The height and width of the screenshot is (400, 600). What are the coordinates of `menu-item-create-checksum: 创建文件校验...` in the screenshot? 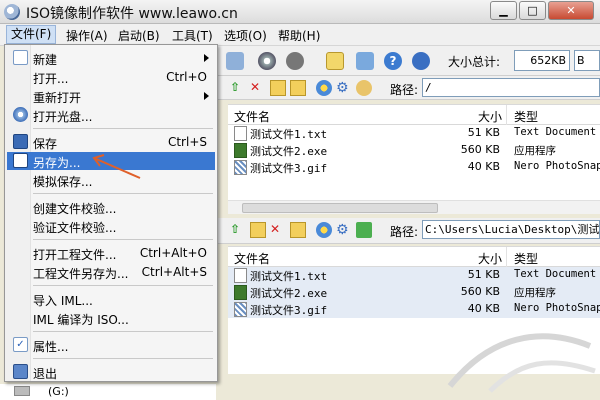 It's located at (111, 207).